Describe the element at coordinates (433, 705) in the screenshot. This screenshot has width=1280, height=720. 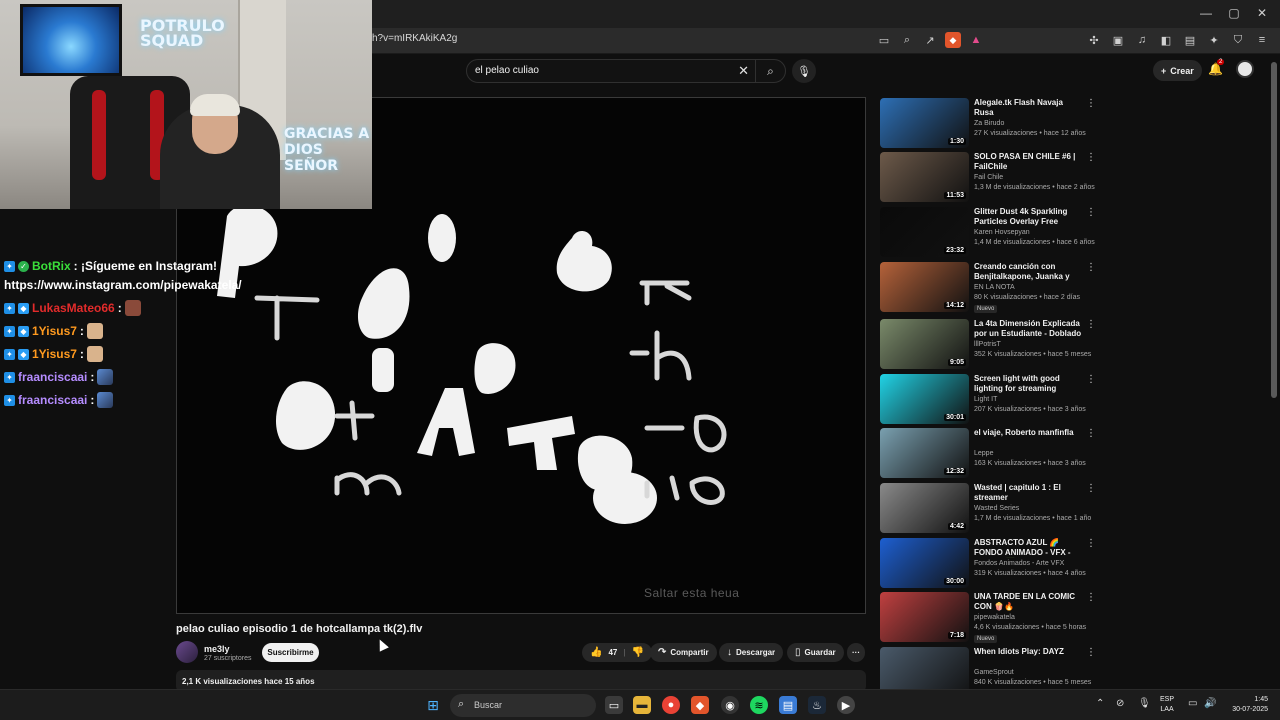
I see `windows-start-icon: ⊞` at that location.